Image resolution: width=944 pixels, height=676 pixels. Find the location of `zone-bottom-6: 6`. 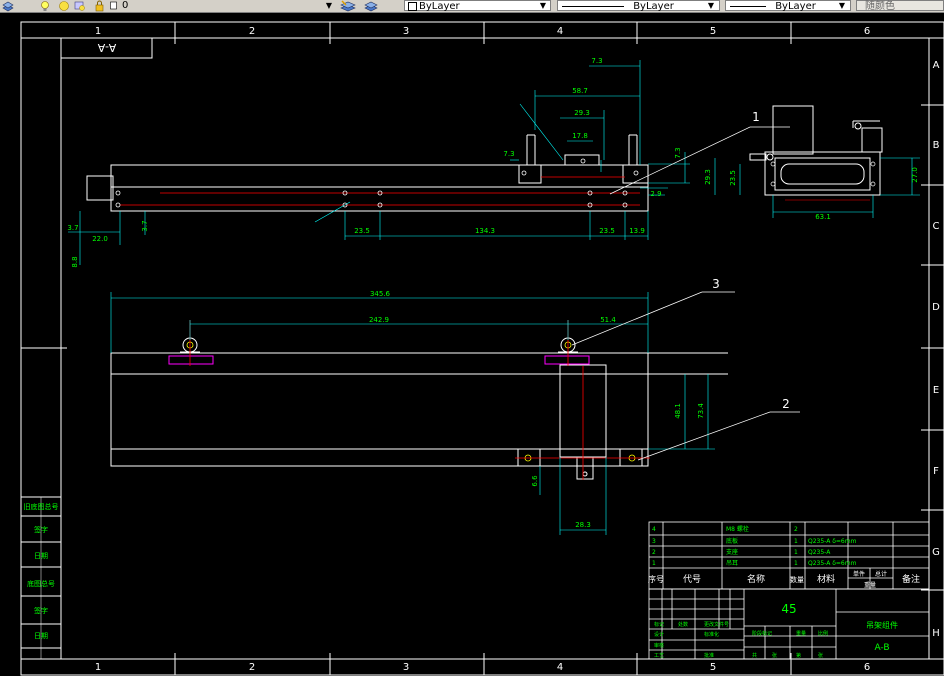

zone-bottom-6: 6 is located at coordinates (867, 667).